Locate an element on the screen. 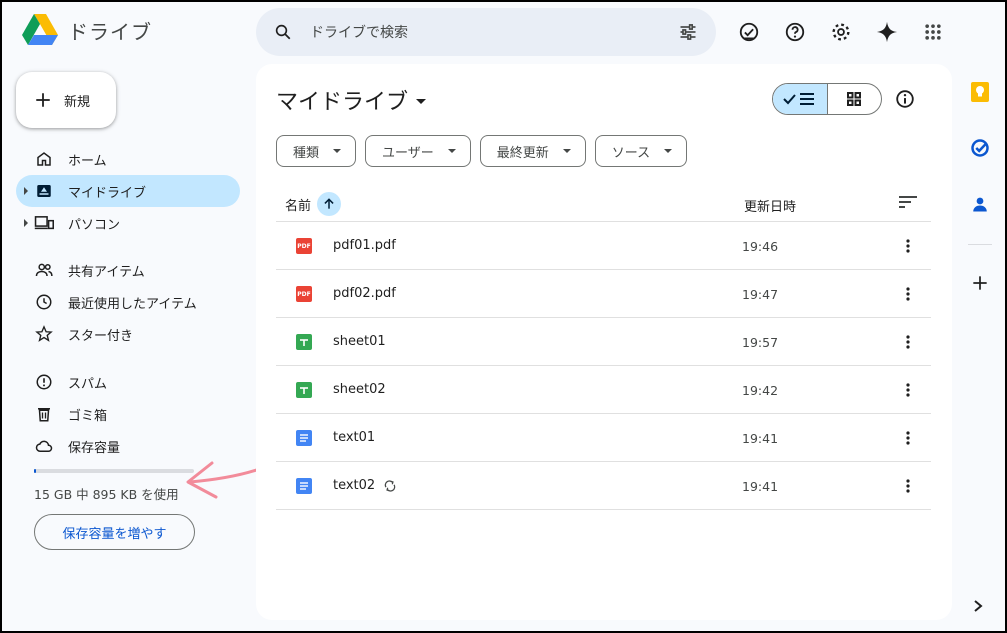 This screenshot has height=633, width=1007. file-name: pdf01.pdf is located at coordinates (364, 245).